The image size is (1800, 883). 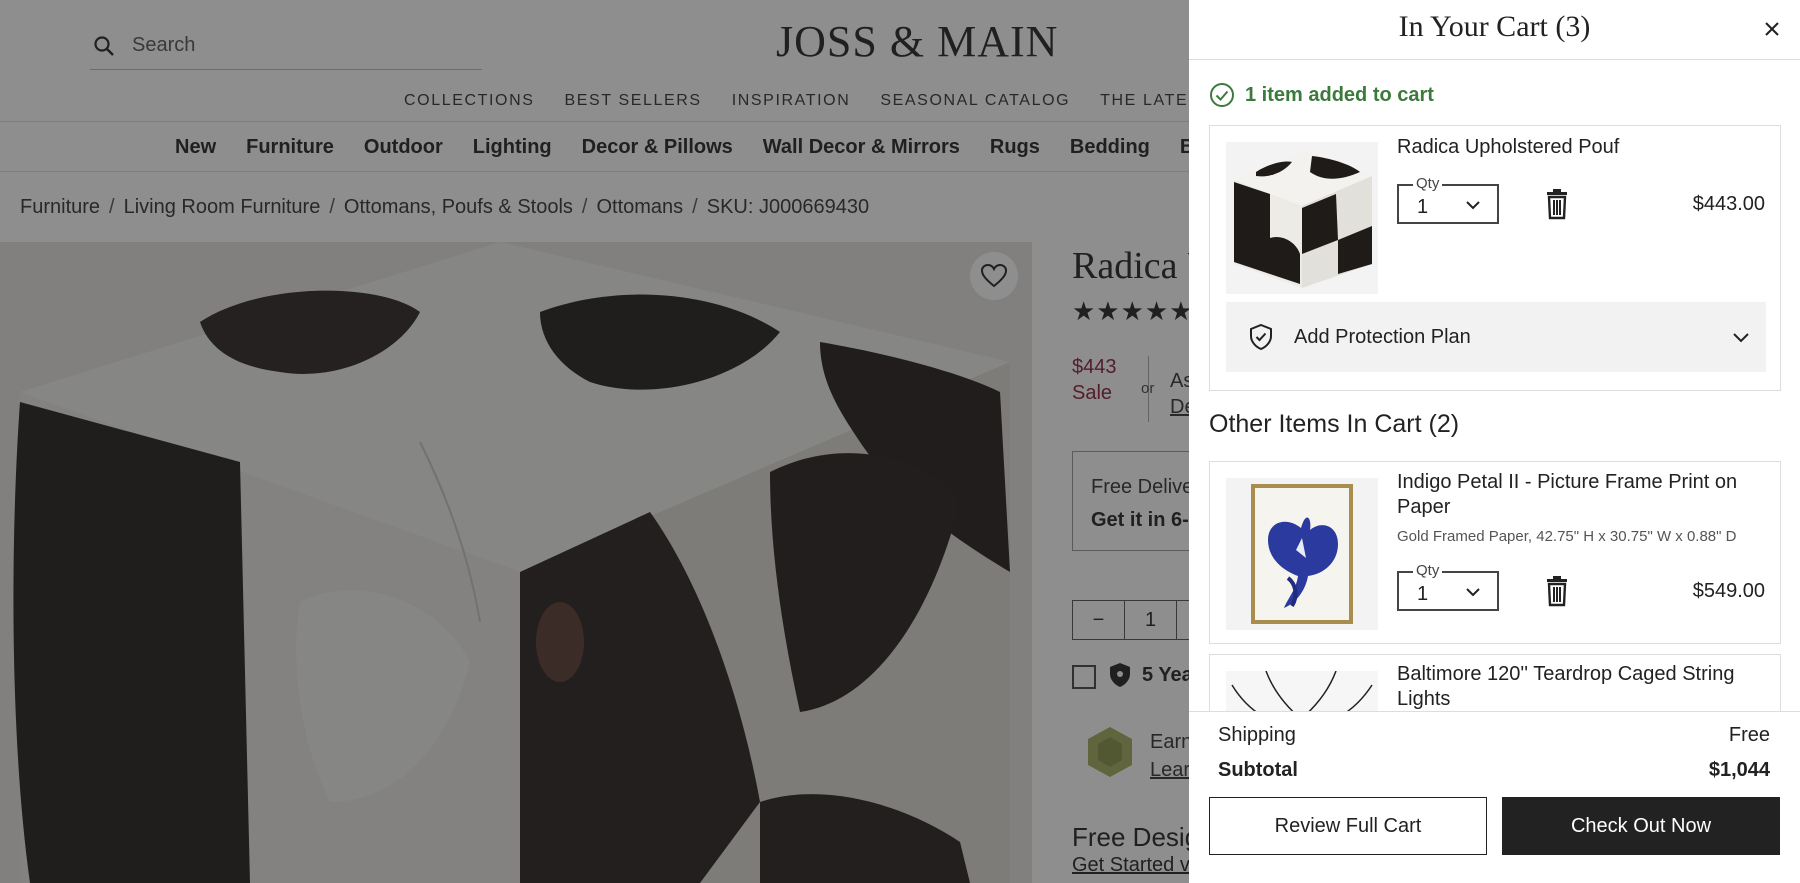 I want to click on item-price: $549.00, so click(x=1728, y=591).